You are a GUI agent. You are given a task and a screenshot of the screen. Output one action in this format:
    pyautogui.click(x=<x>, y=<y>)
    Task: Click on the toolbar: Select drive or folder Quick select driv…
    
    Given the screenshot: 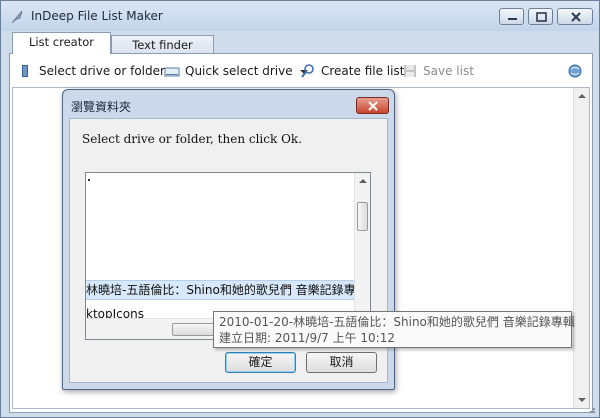 What is the action you would take?
    pyautogui.click(x=301, y=70)
    